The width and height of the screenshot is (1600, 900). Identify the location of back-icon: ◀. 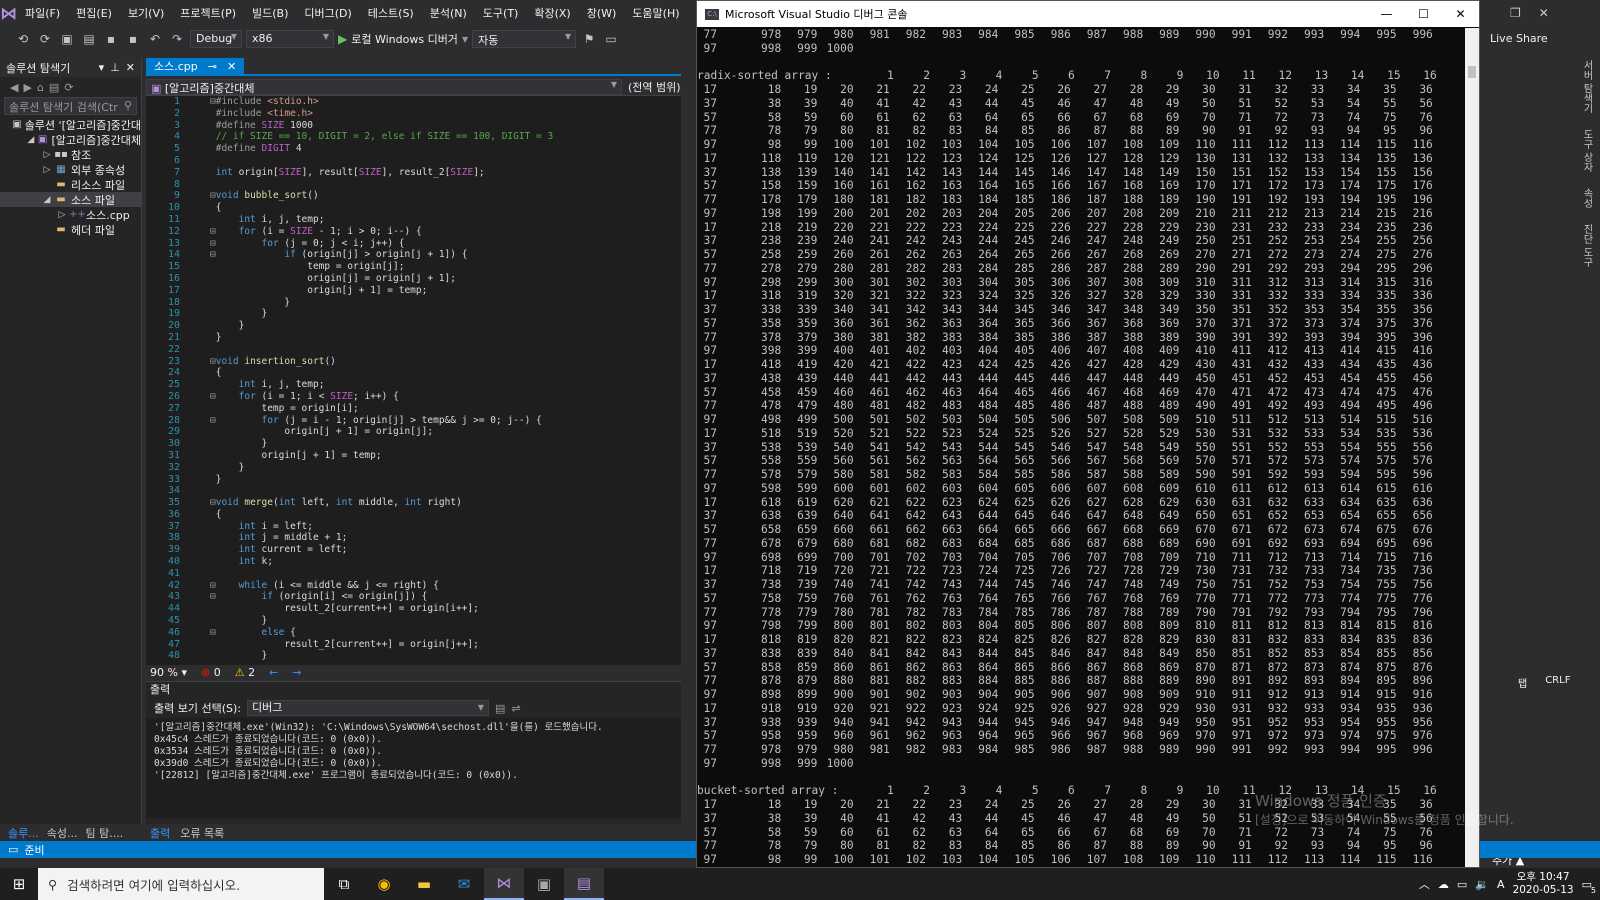
(14, 87).